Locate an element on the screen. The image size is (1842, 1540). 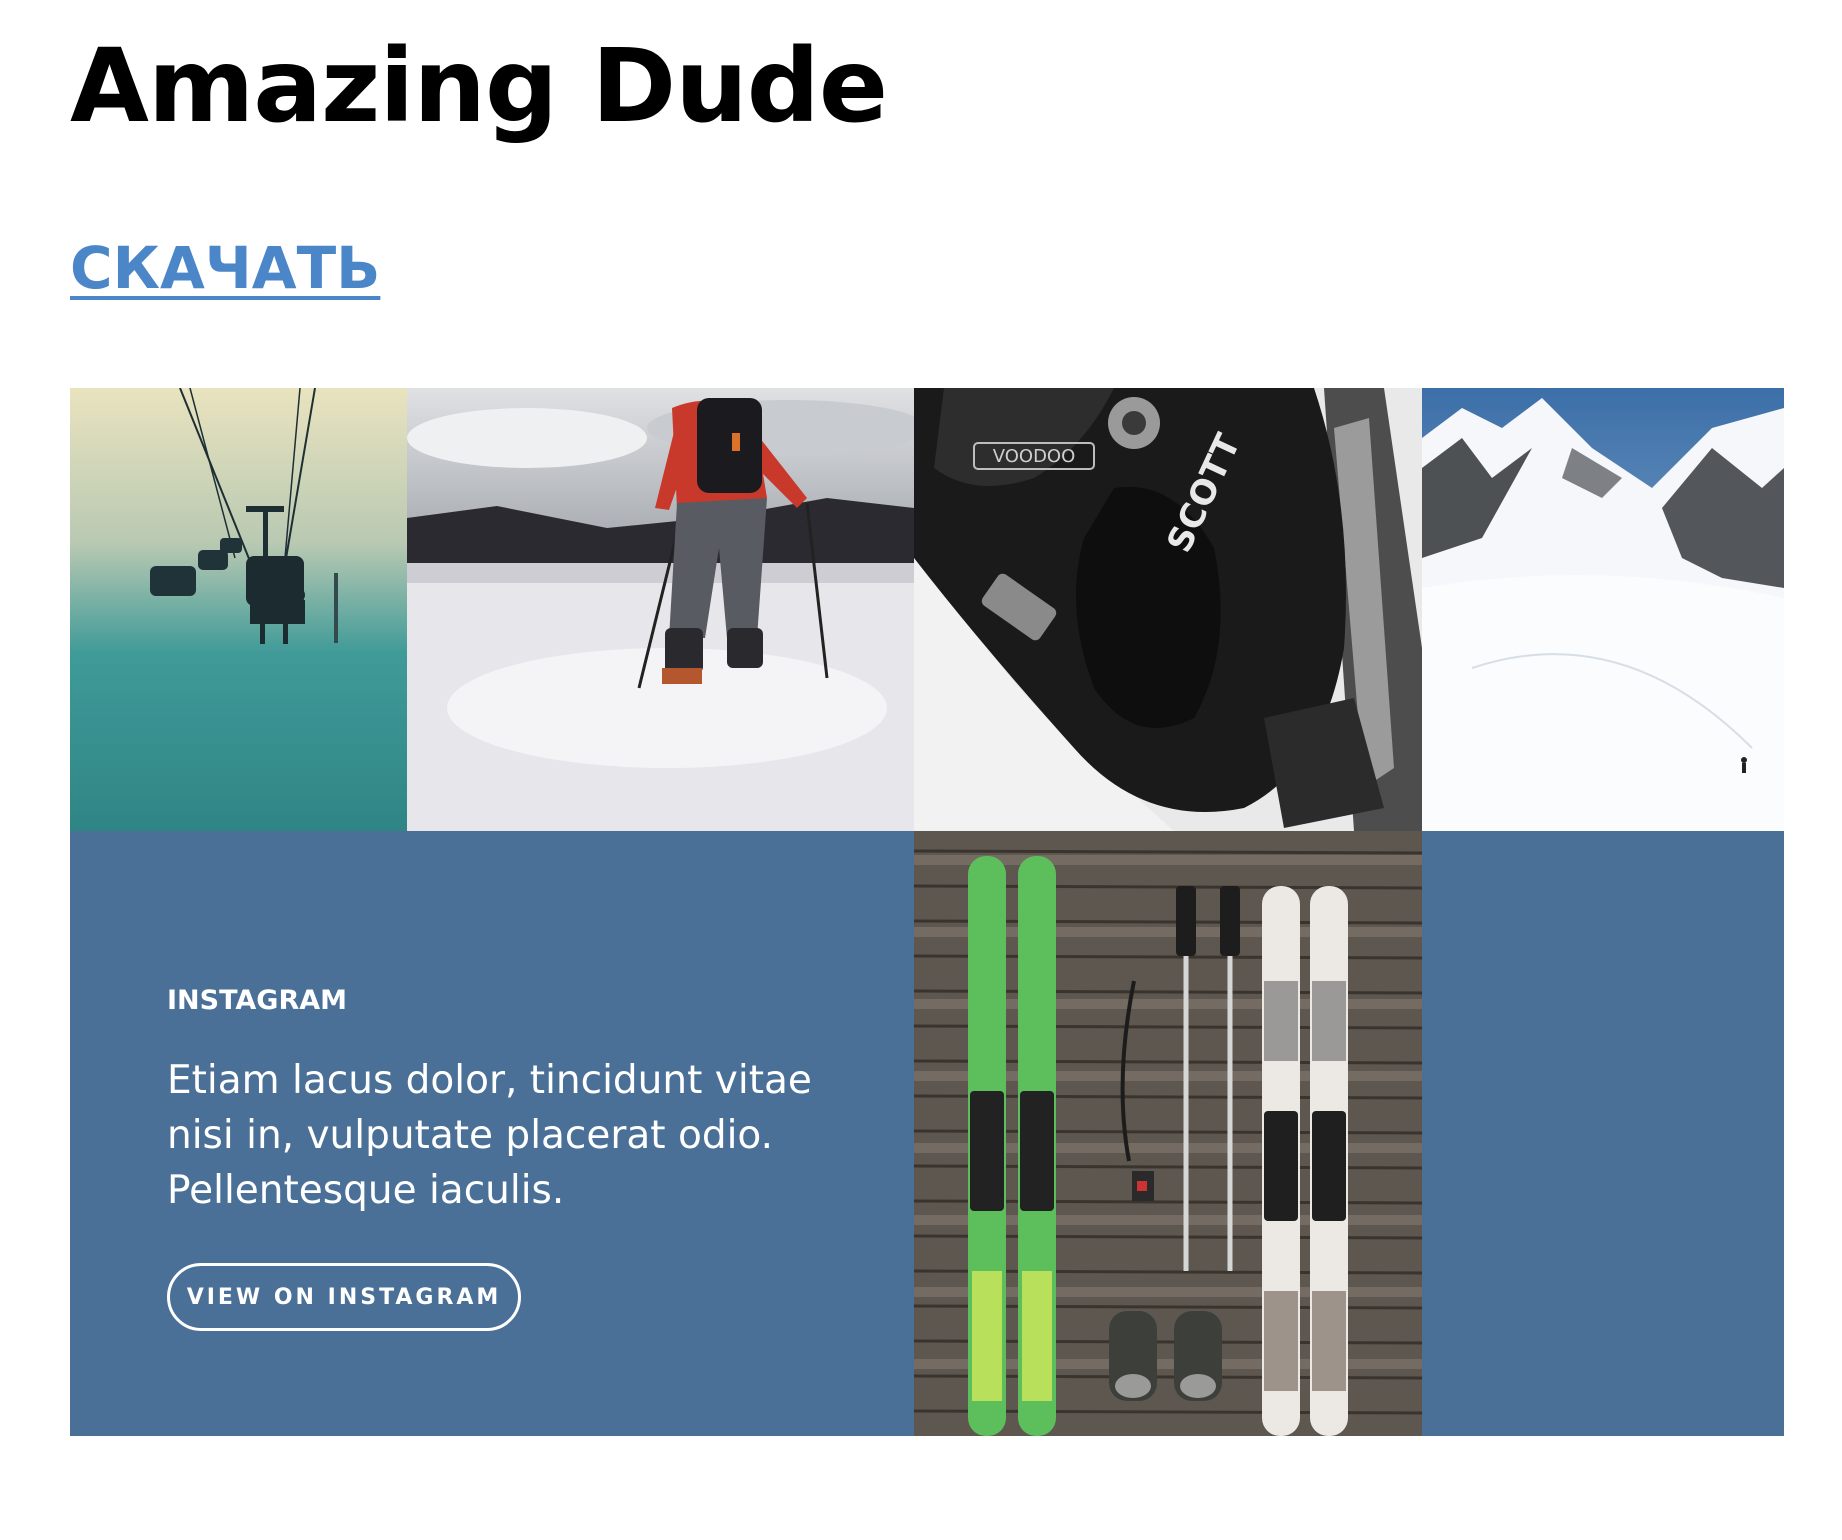
blank-panel is located at coordinates (1603, 1133).